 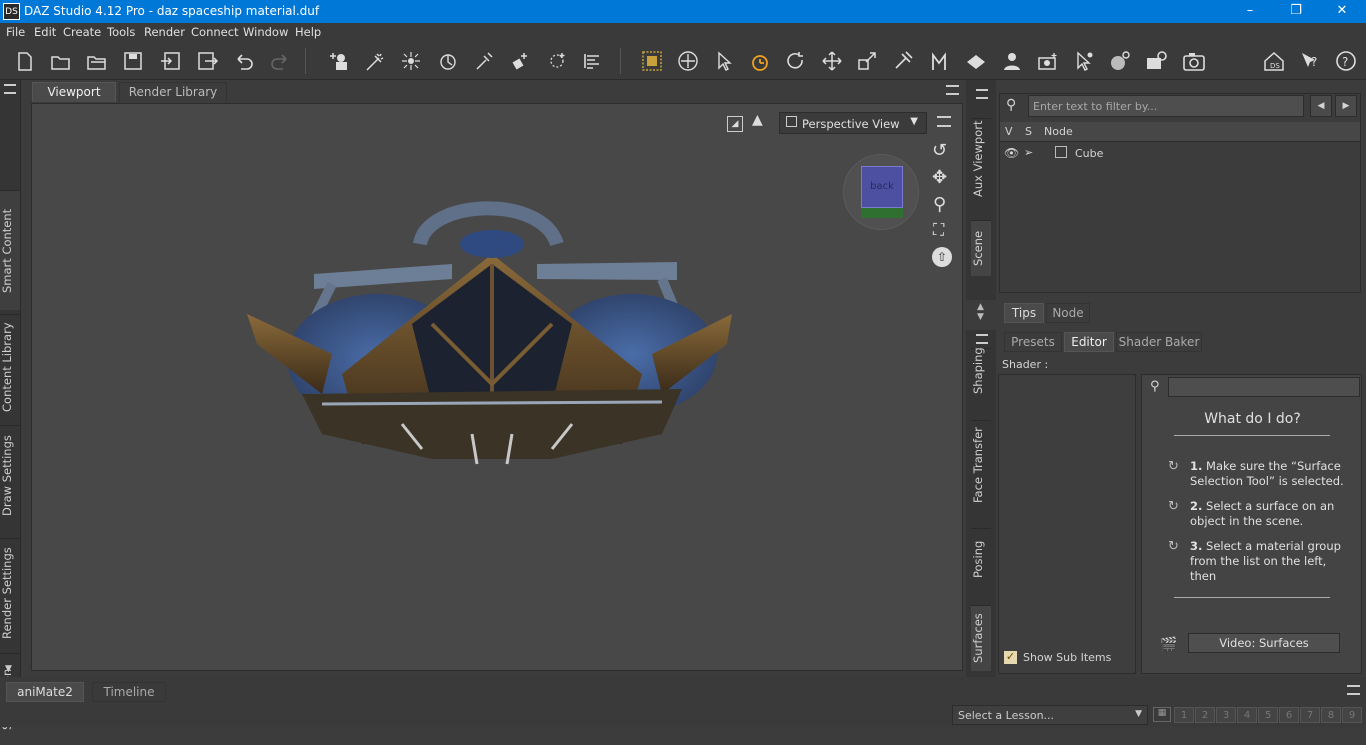 I want to click on align-icon, so click(x=593, y=61).